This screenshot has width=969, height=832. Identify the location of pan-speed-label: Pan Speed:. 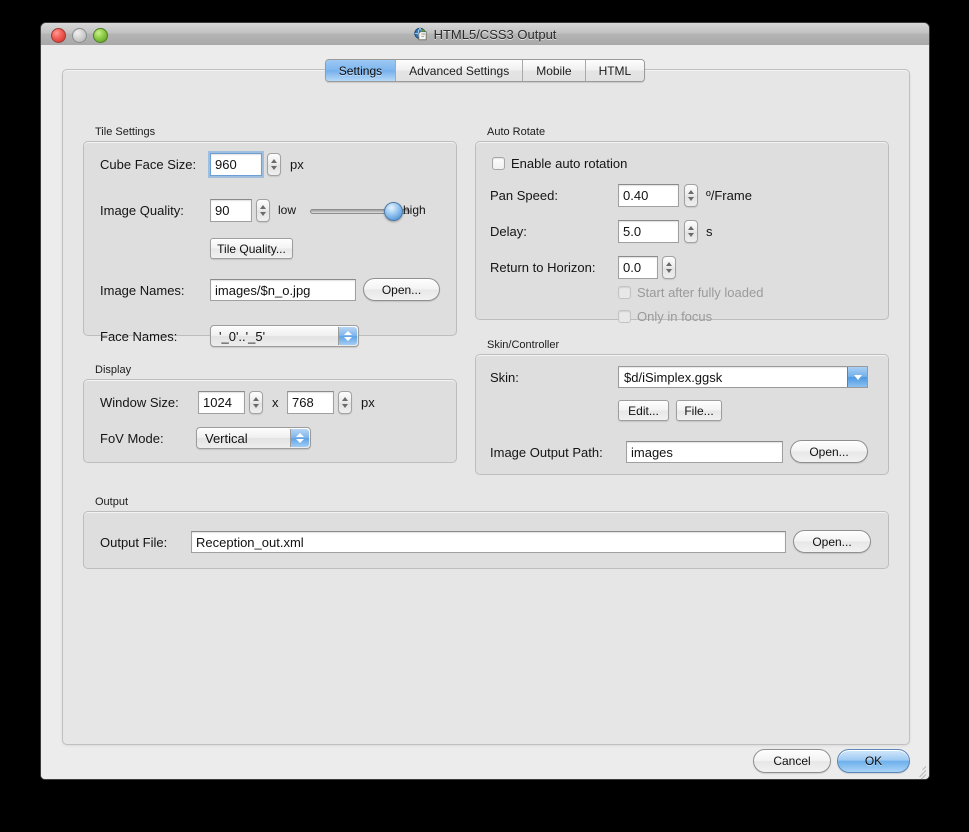
(524, 195).